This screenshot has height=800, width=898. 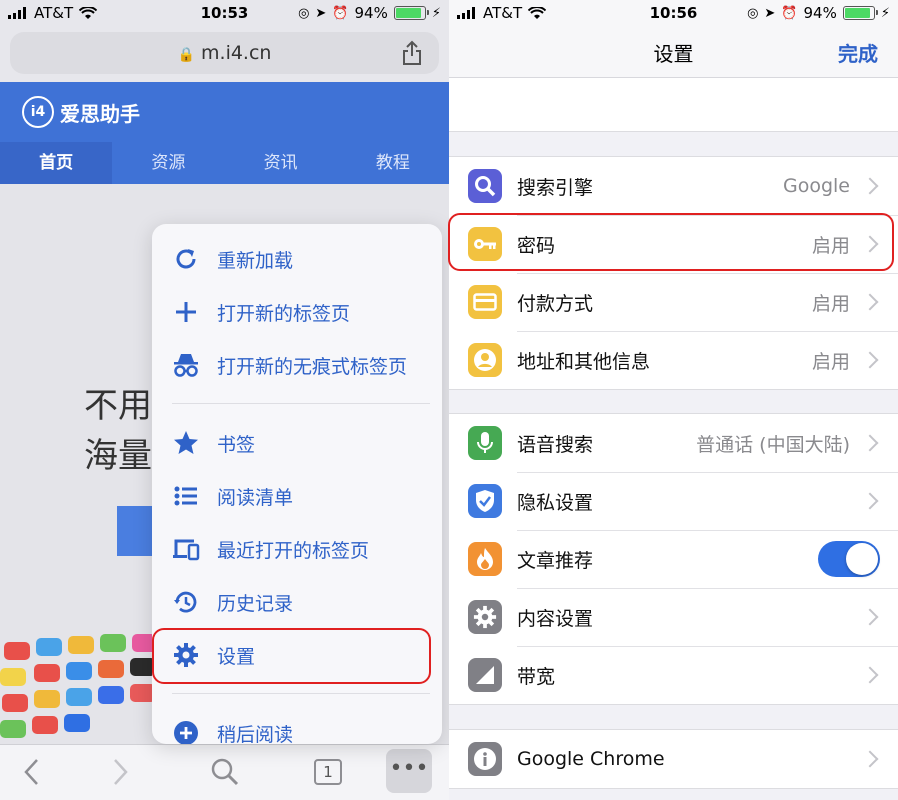 I want to click on status-bar: AT&T 10:56 ◎ ➤ ⏰ 94% ⚡, so click(x=673, y=13).